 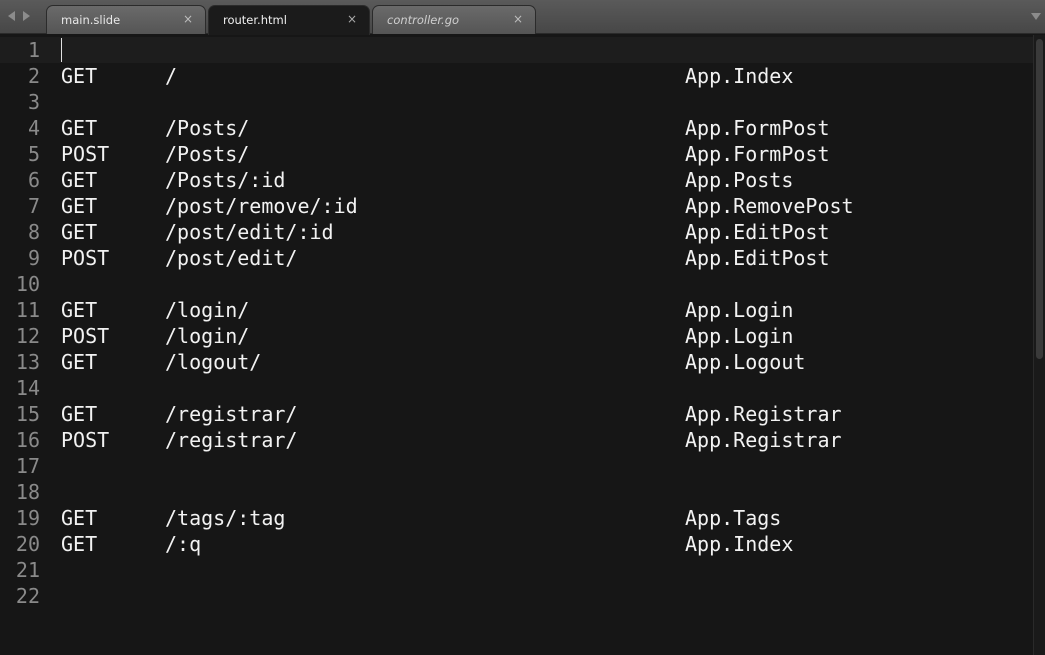 I want to click on route-path: /post/remove/:id, so click(x=261, y=206).